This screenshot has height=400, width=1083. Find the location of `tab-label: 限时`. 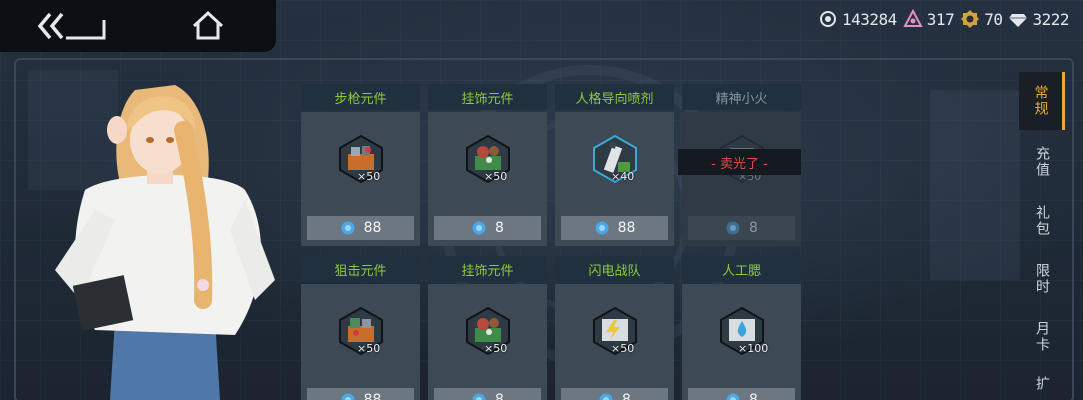

tab-label: 限时 is located at coordinates (1042, 279).